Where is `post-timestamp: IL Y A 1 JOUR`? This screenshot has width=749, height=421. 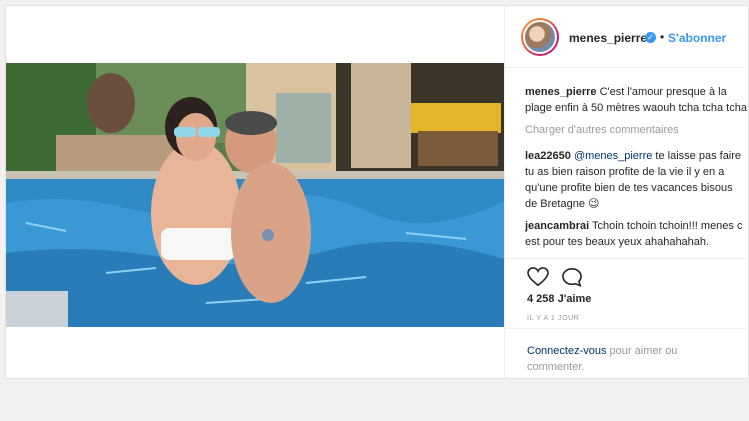
post-timestamp: IL Y A 1 JOUR is located at coordinates (553, 318).